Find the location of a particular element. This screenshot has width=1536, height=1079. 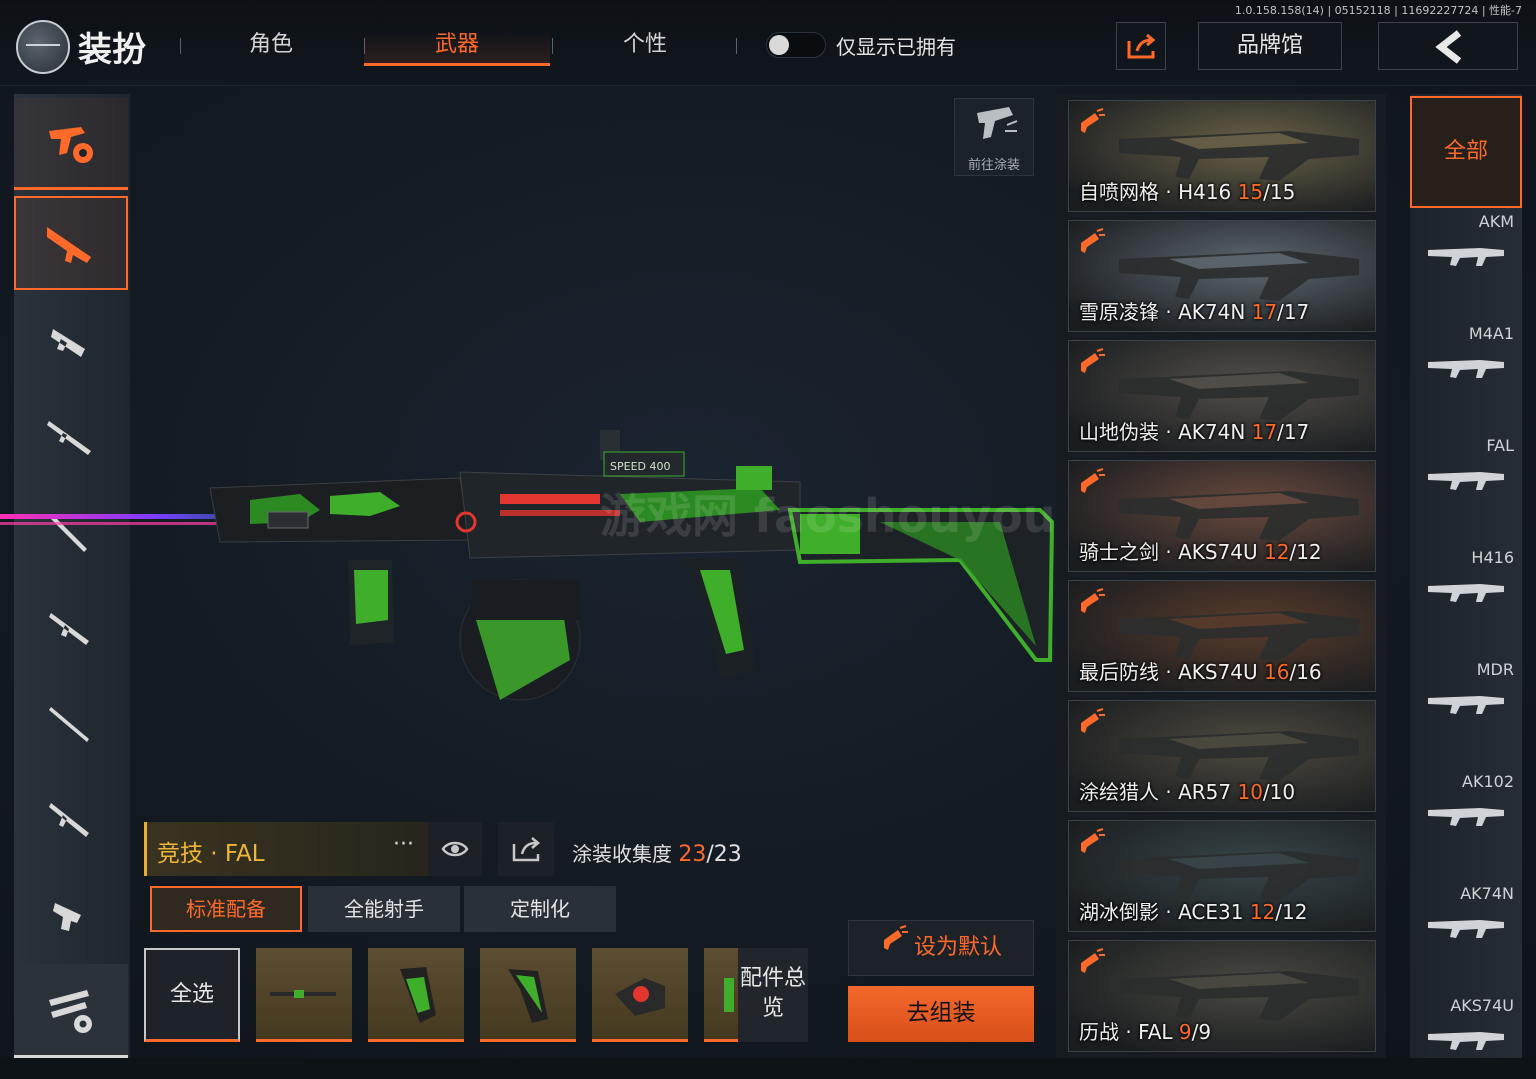

attachment-barrel is located at coordinates (304, 995).